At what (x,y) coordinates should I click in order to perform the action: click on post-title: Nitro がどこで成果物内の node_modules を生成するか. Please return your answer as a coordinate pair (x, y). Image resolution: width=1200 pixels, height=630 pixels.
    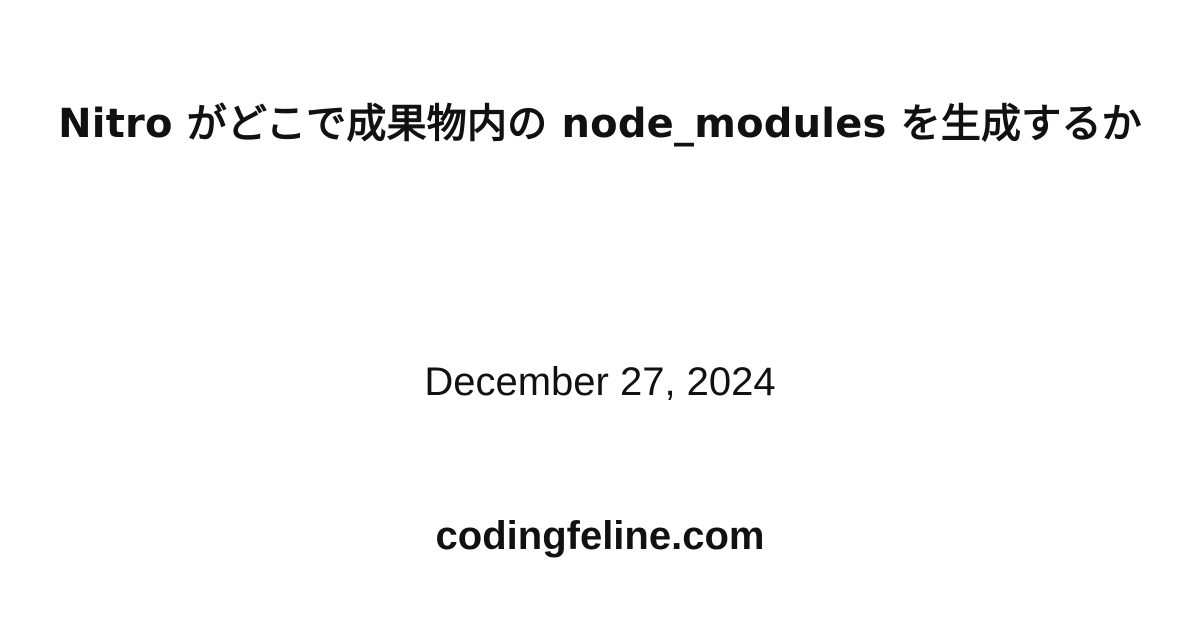
    Looking at the image, I should click on (600, 124).